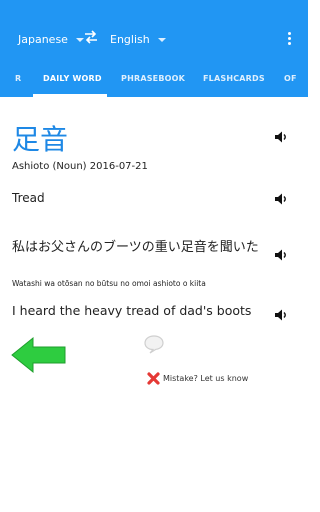  What do you see at coordinates (28, 198) in the screenshot?
I see `word-meaning: Tread` at bounding box center [28, 198].